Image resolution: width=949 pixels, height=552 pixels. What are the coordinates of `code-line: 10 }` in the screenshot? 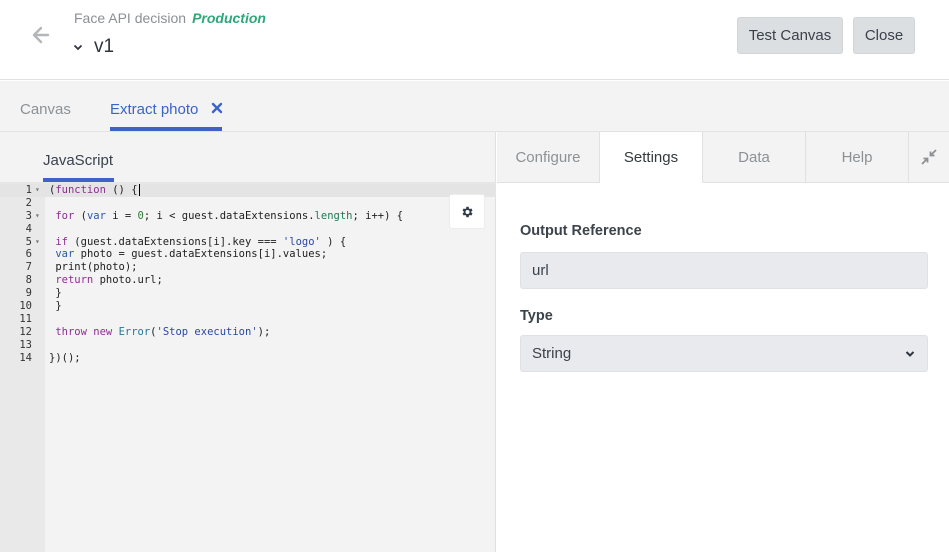 It's located at (201, 306).